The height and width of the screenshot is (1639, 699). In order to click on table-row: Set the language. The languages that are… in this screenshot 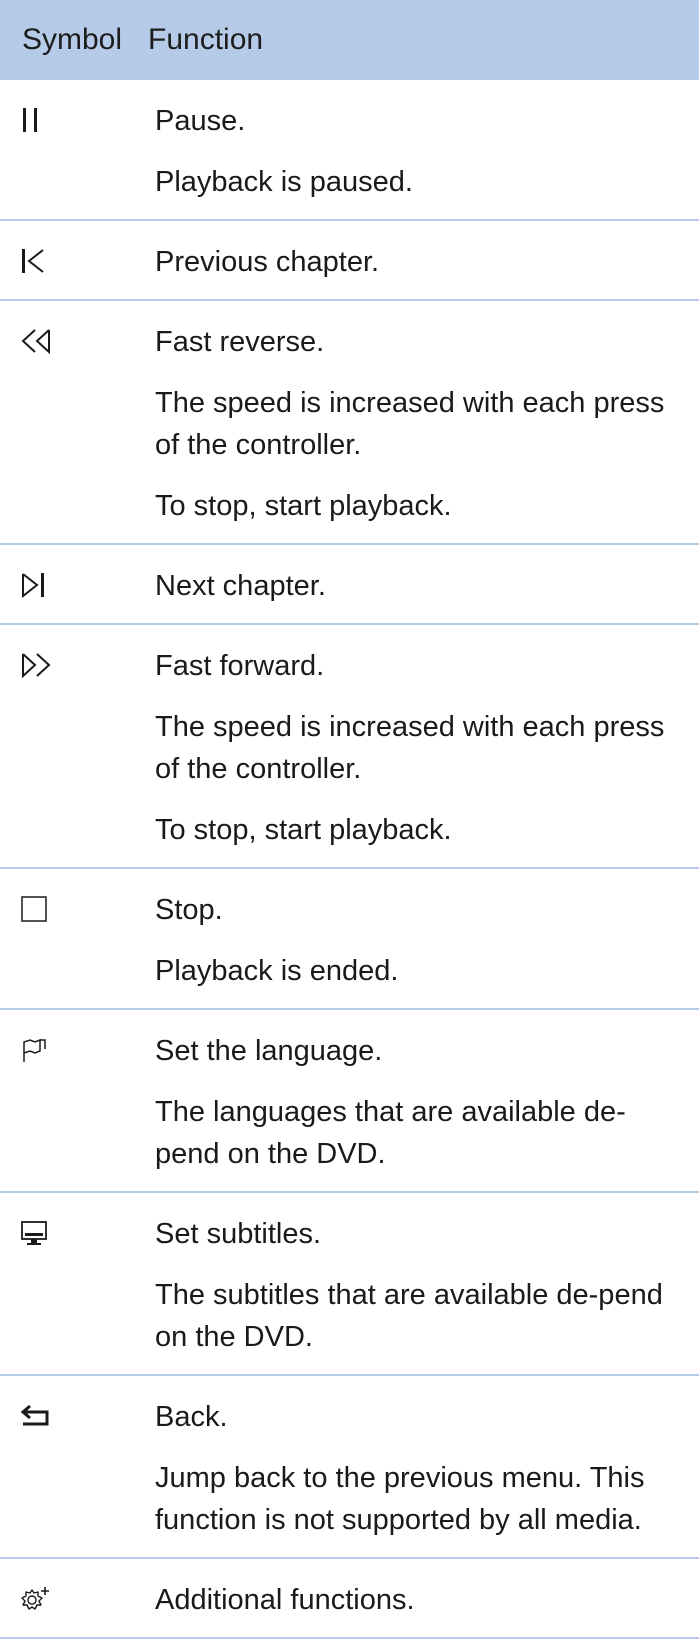, I will do `click(349, 1101)`.